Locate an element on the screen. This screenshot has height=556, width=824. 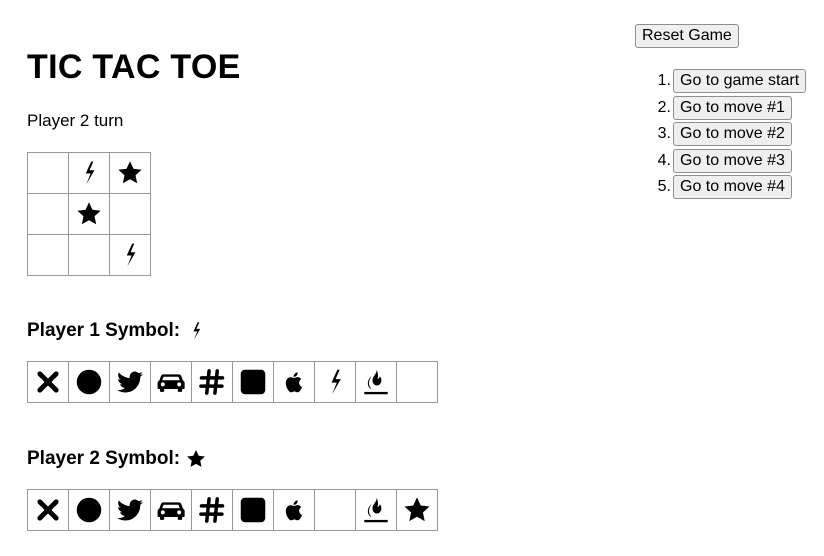
player2-symbol-label: Player 2 Symbol: is located at coordinates (104, 458).